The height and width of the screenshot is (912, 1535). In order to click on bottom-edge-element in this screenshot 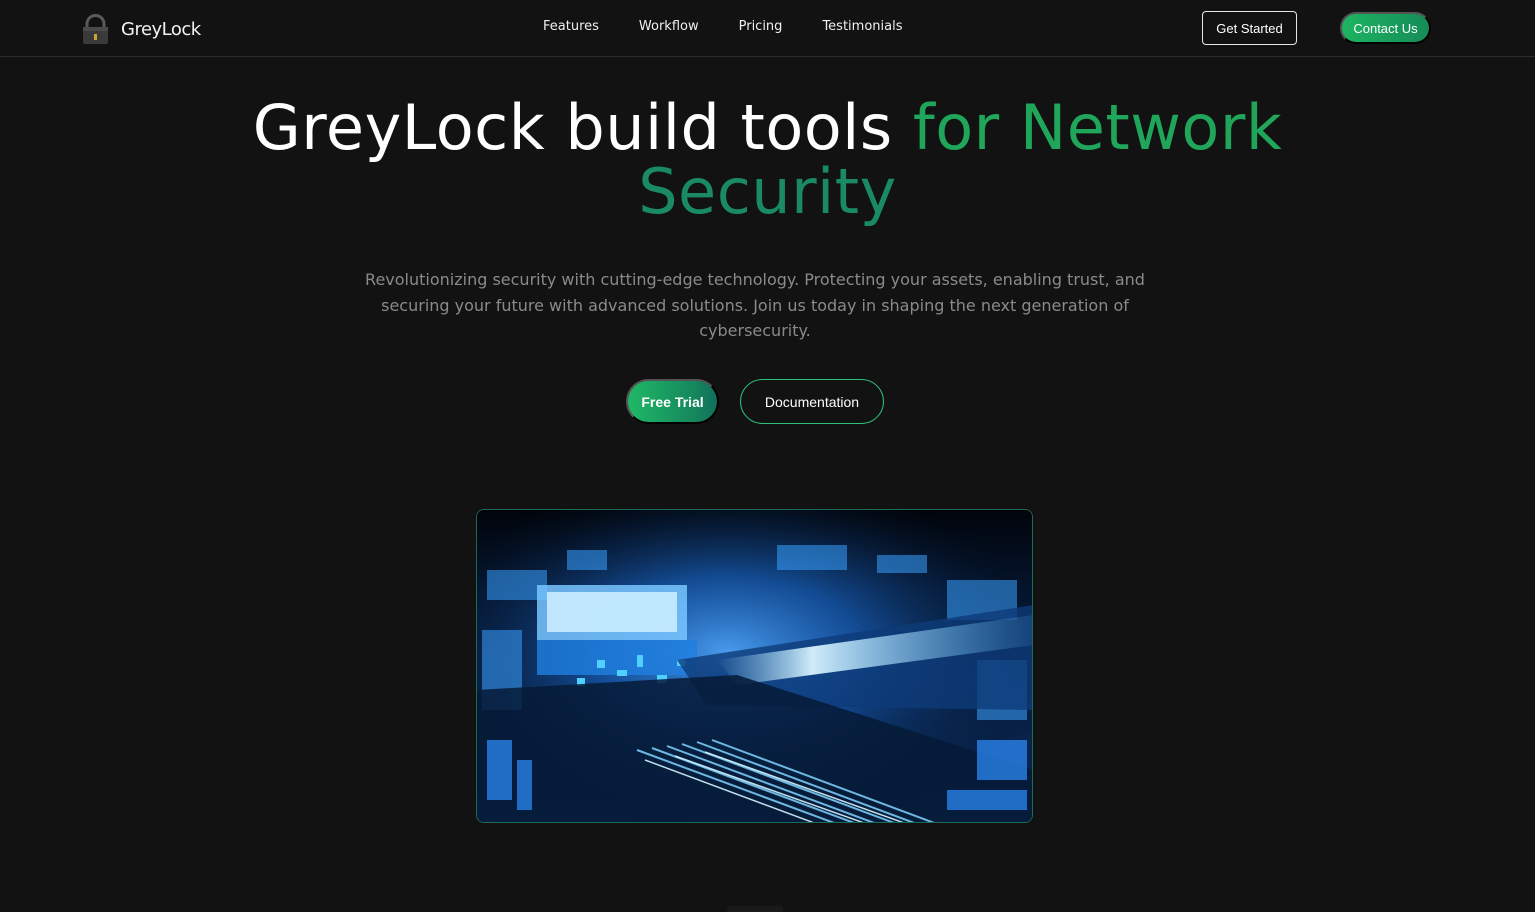, I will do `click(755, 909)`.